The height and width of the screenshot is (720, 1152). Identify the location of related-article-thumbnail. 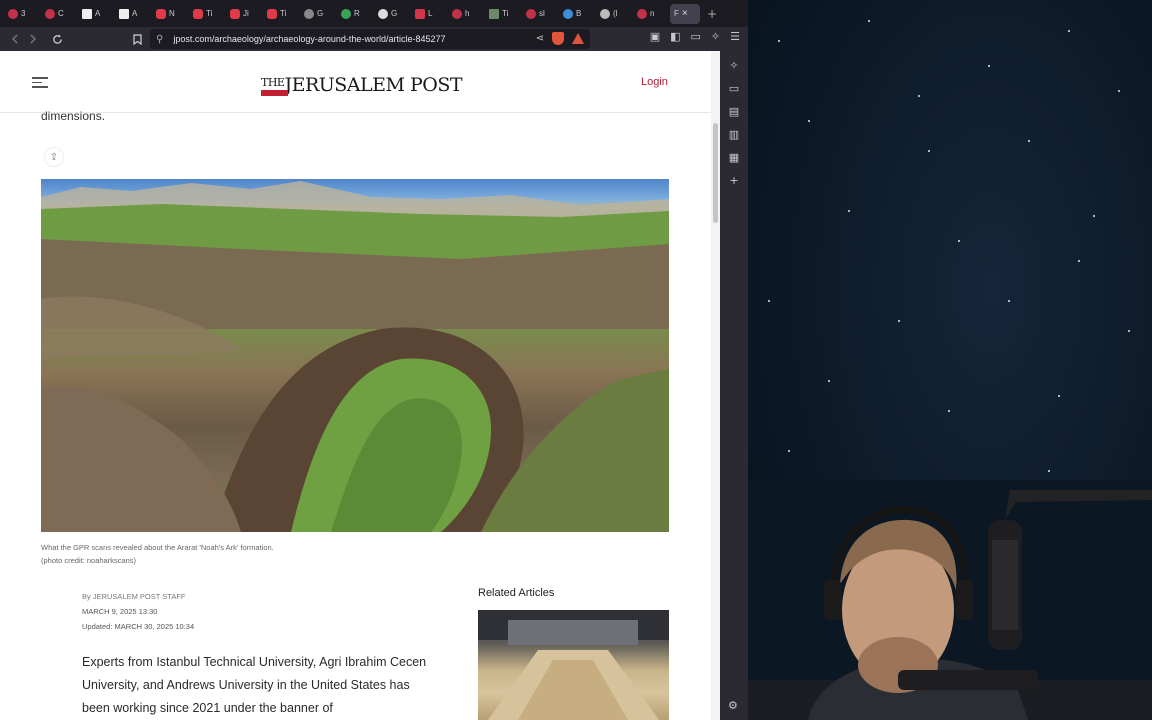
(573, 665).